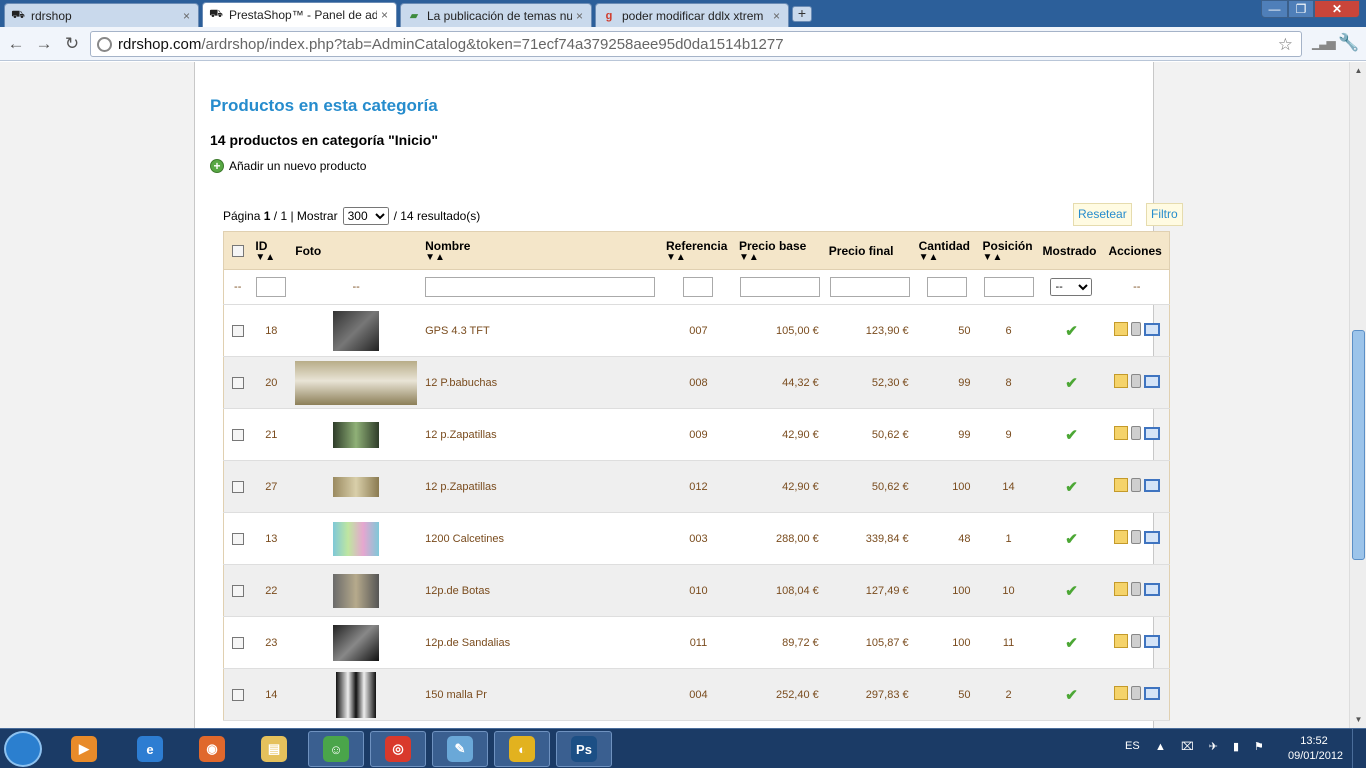 The width and height of the screenshot is (1366, 768). What do you see at coordinates (869, 642) in the screenshot?
I see `product-final-price: 105,87 €` at bounding box center [869, 642].